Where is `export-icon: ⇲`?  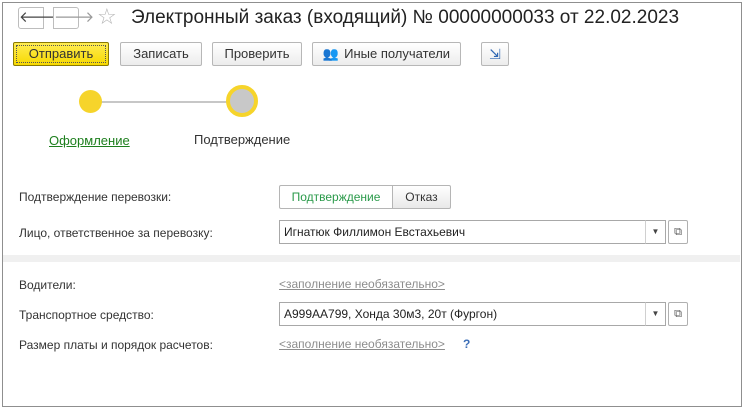 export-icon: ⇲ is located at coordinates (495, 54).